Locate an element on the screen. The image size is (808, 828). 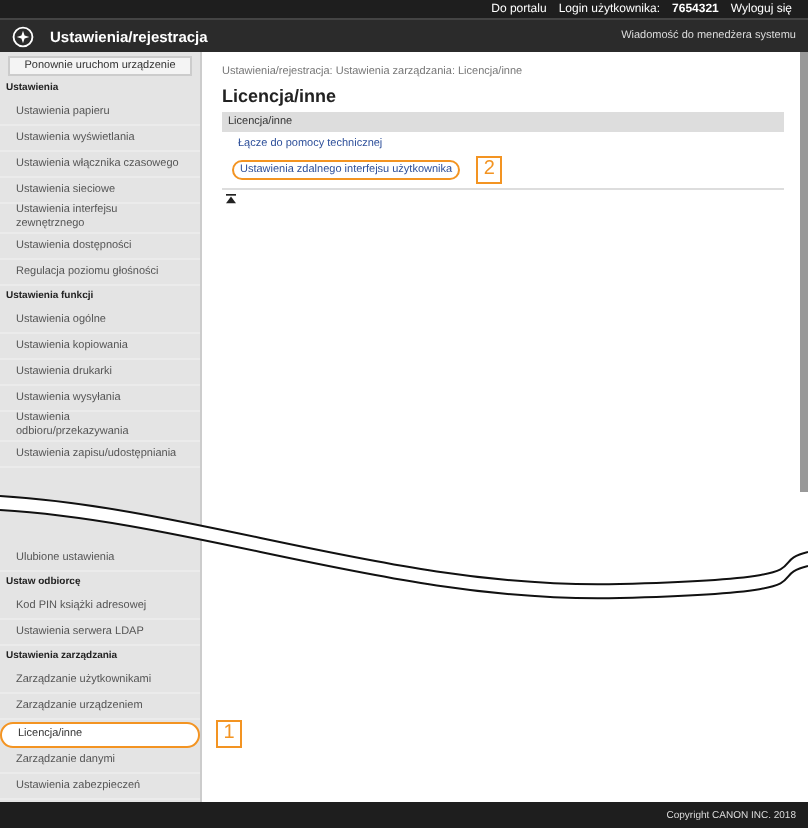
scrollbar is located at coordinates (804, 272).